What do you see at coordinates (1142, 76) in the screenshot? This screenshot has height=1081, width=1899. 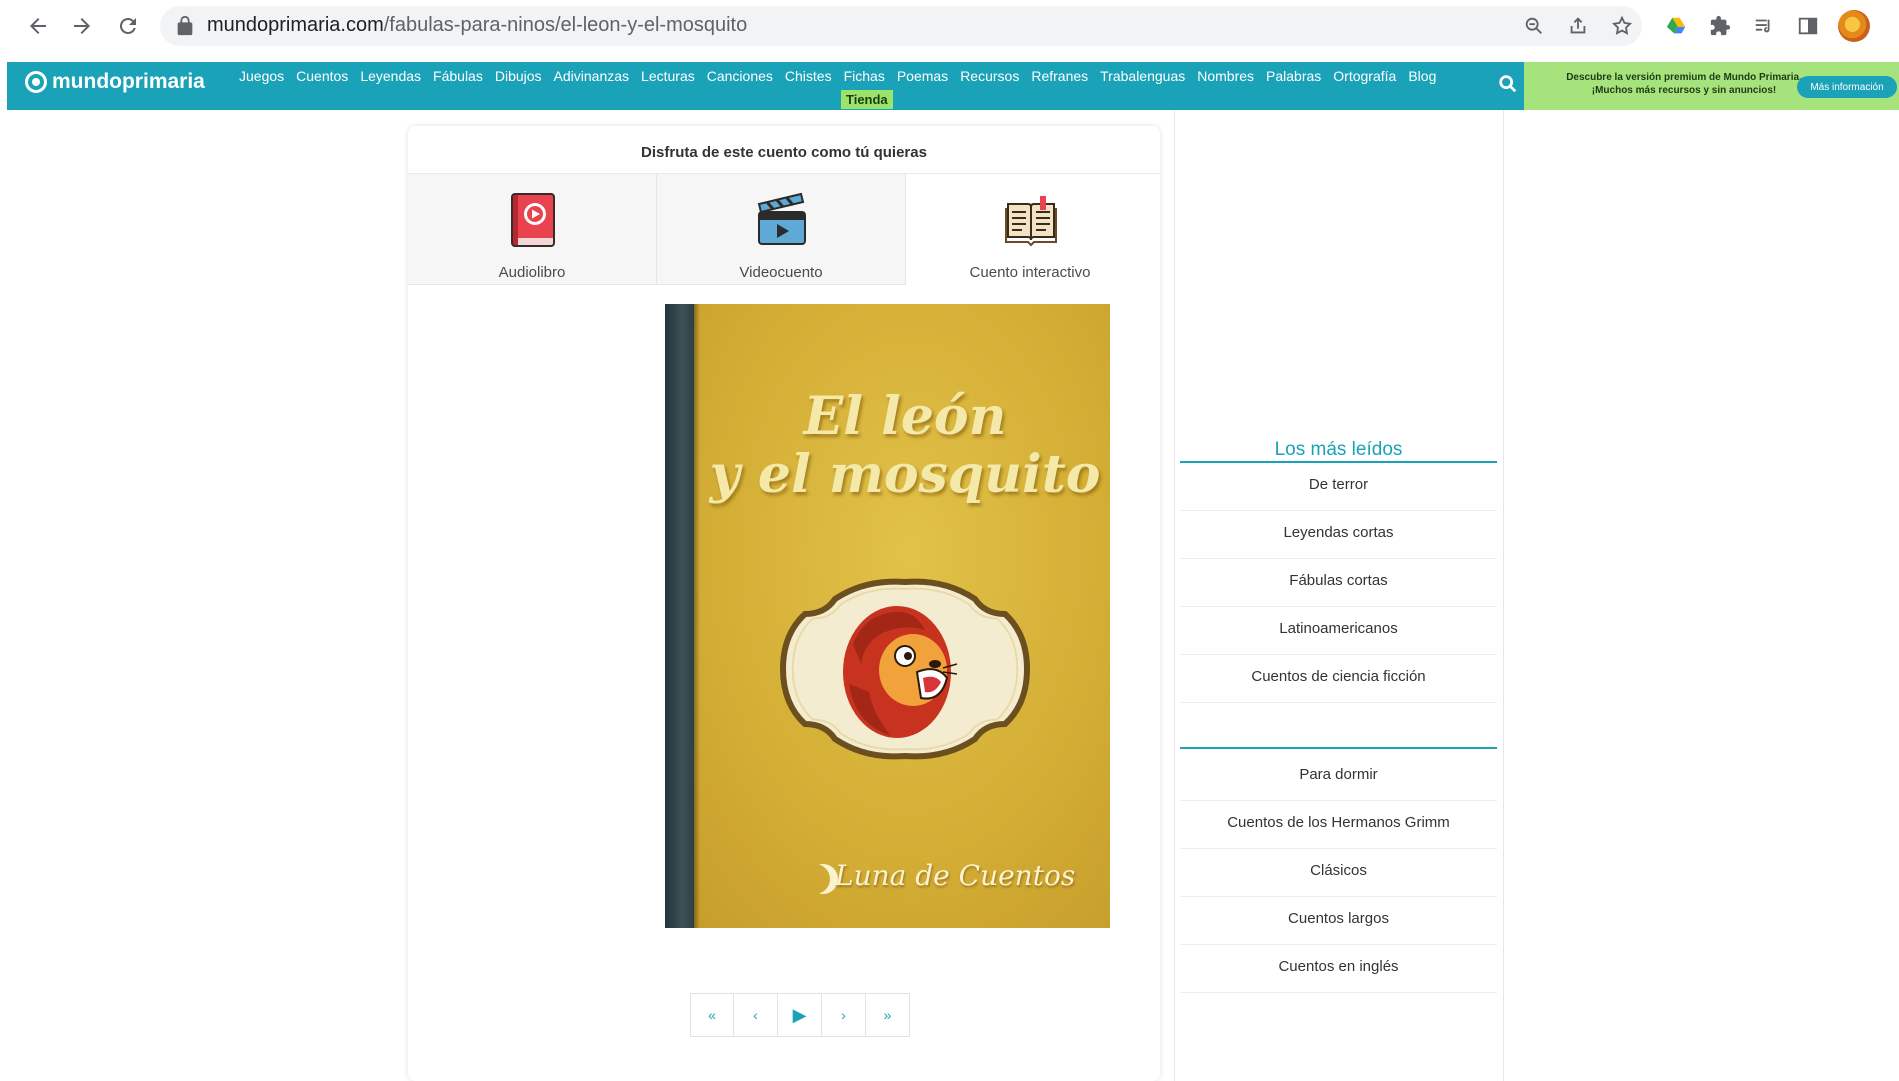 I see `nav-trabalenguas: Trabalenguas` at bounding box center [1142, 76].